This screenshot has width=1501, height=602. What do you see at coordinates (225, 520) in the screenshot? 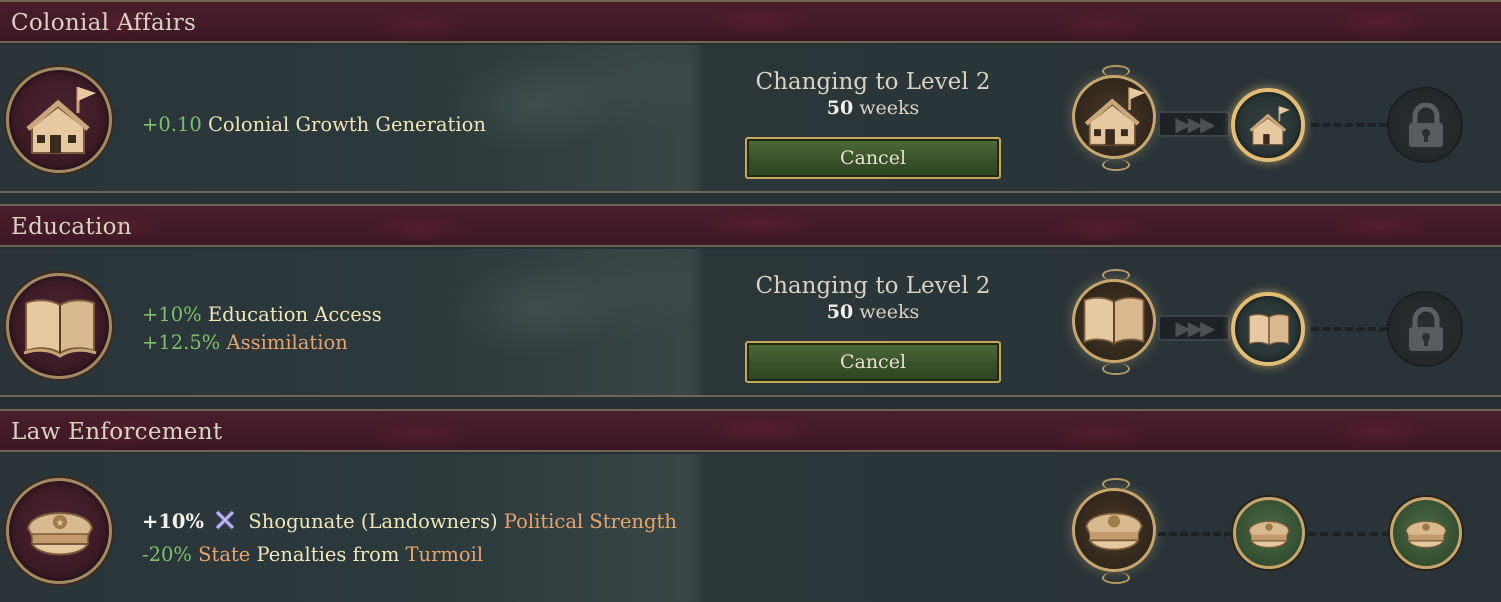
I see `shogunate-icon` at bounding box center [225, 520].